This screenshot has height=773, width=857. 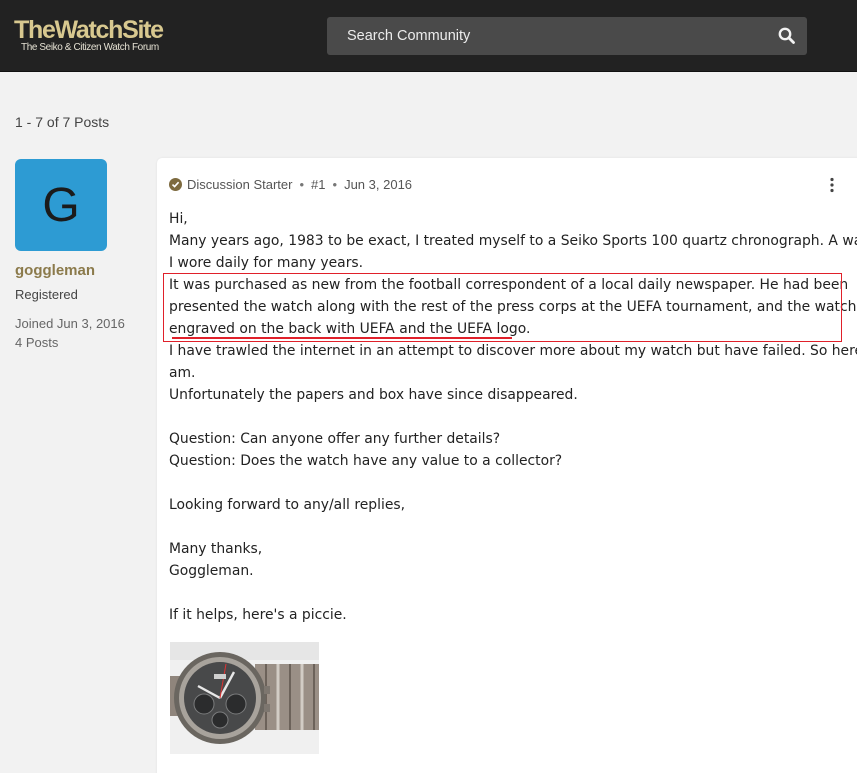 I want to click on check-badge-icon, so click(x=175, y=184).